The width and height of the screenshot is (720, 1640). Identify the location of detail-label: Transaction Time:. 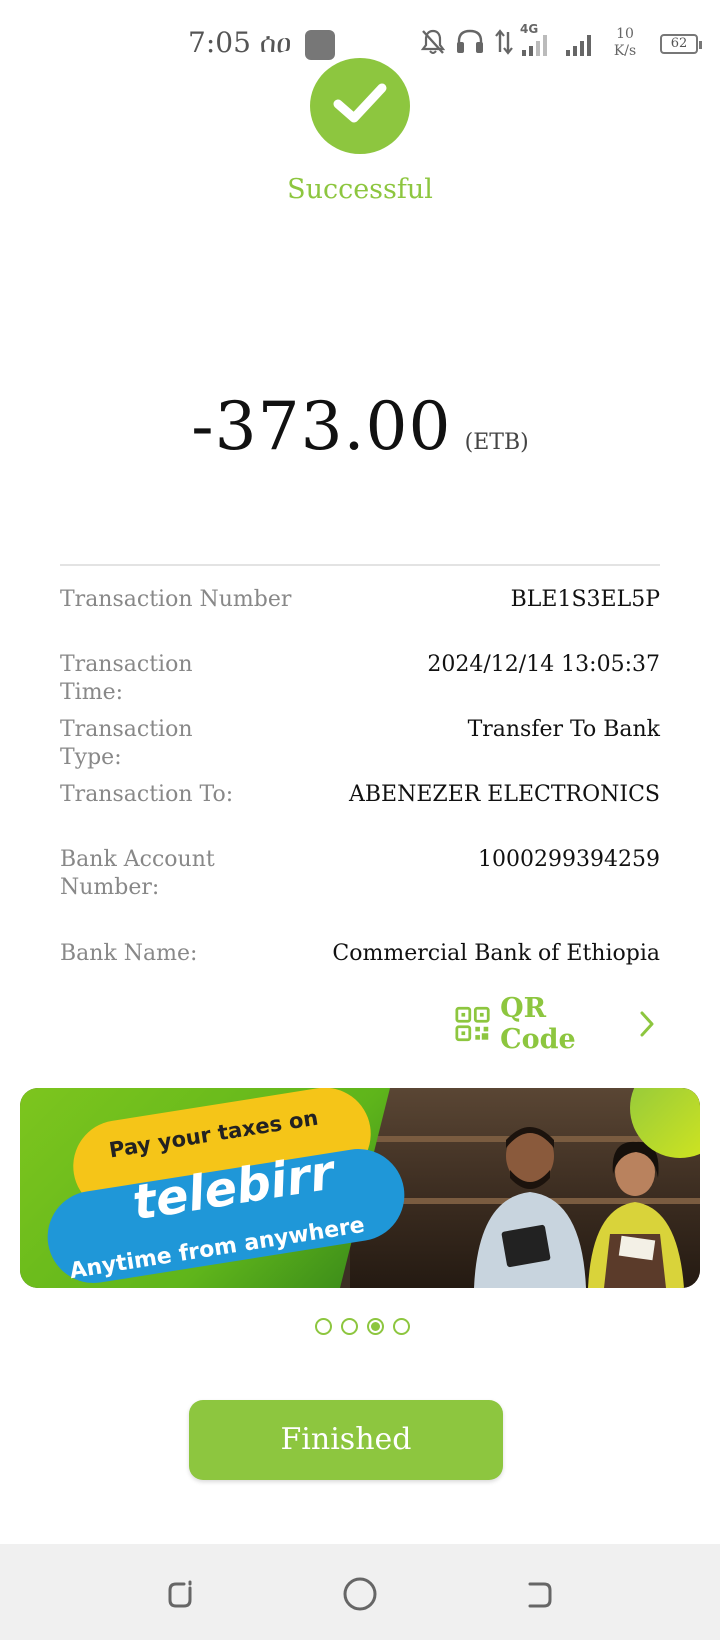
(126, 678).